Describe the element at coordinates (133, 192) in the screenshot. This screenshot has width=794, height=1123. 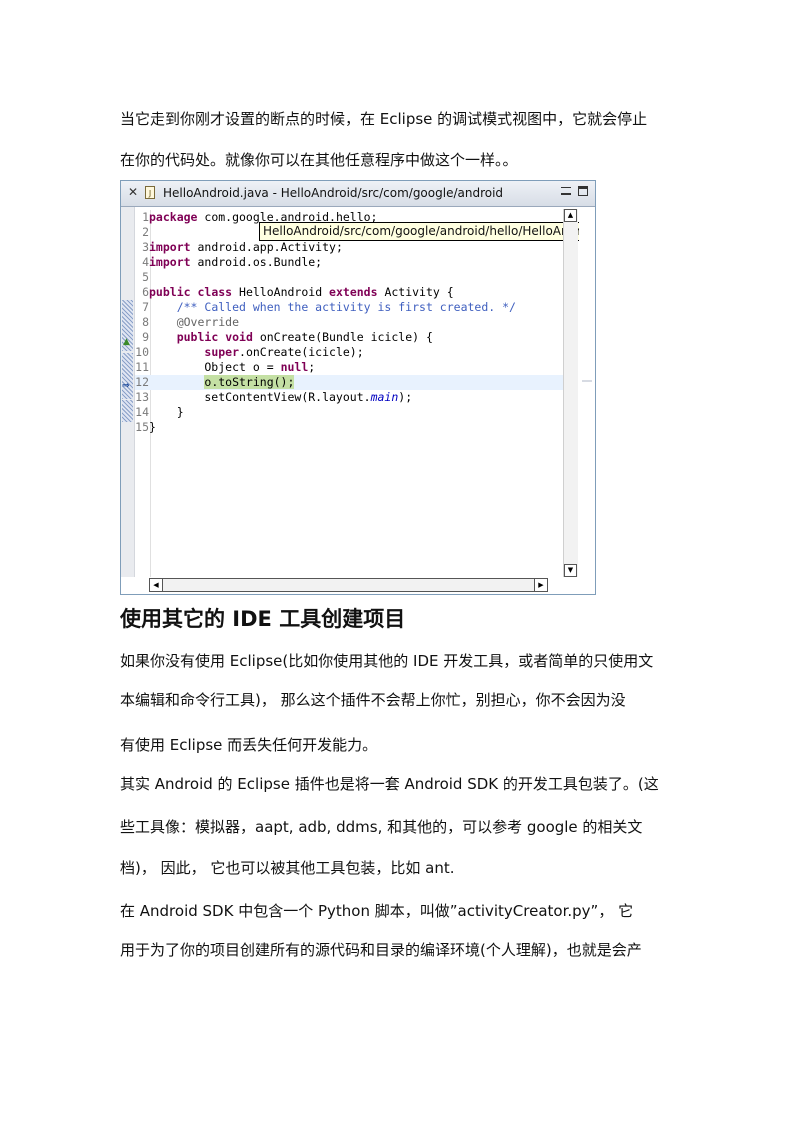
I see `close-icon: ✕` at that location.